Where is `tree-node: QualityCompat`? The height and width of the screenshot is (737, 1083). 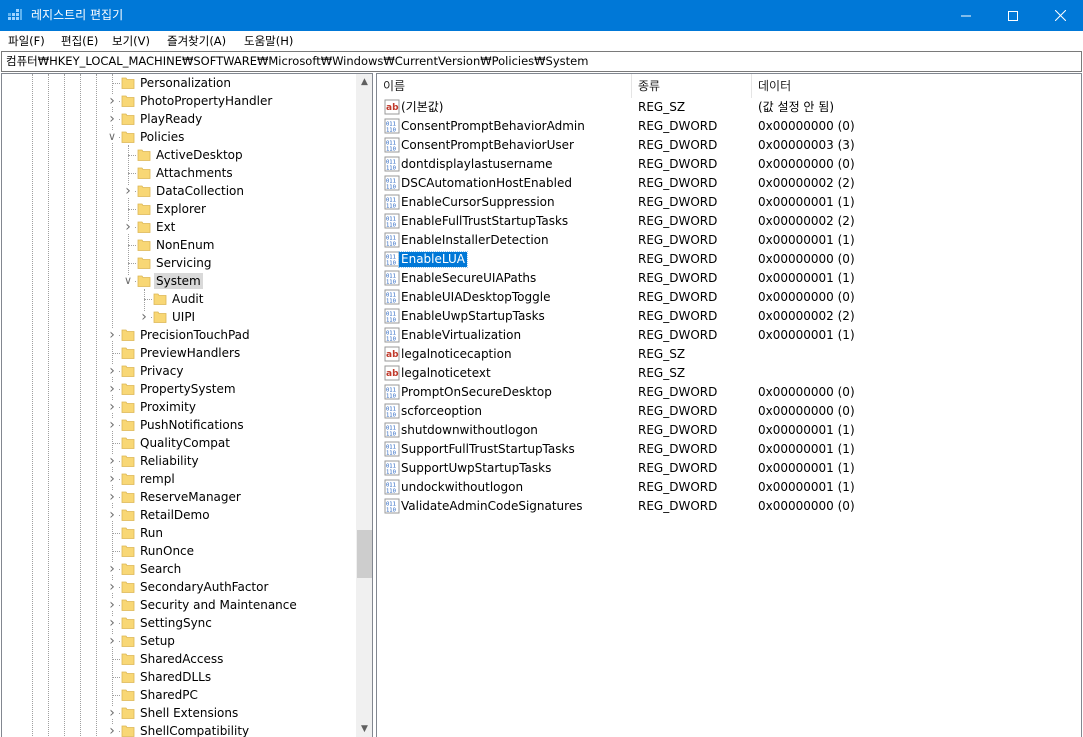 tree-node: QualityCompat is located at coordinates (178, 443).